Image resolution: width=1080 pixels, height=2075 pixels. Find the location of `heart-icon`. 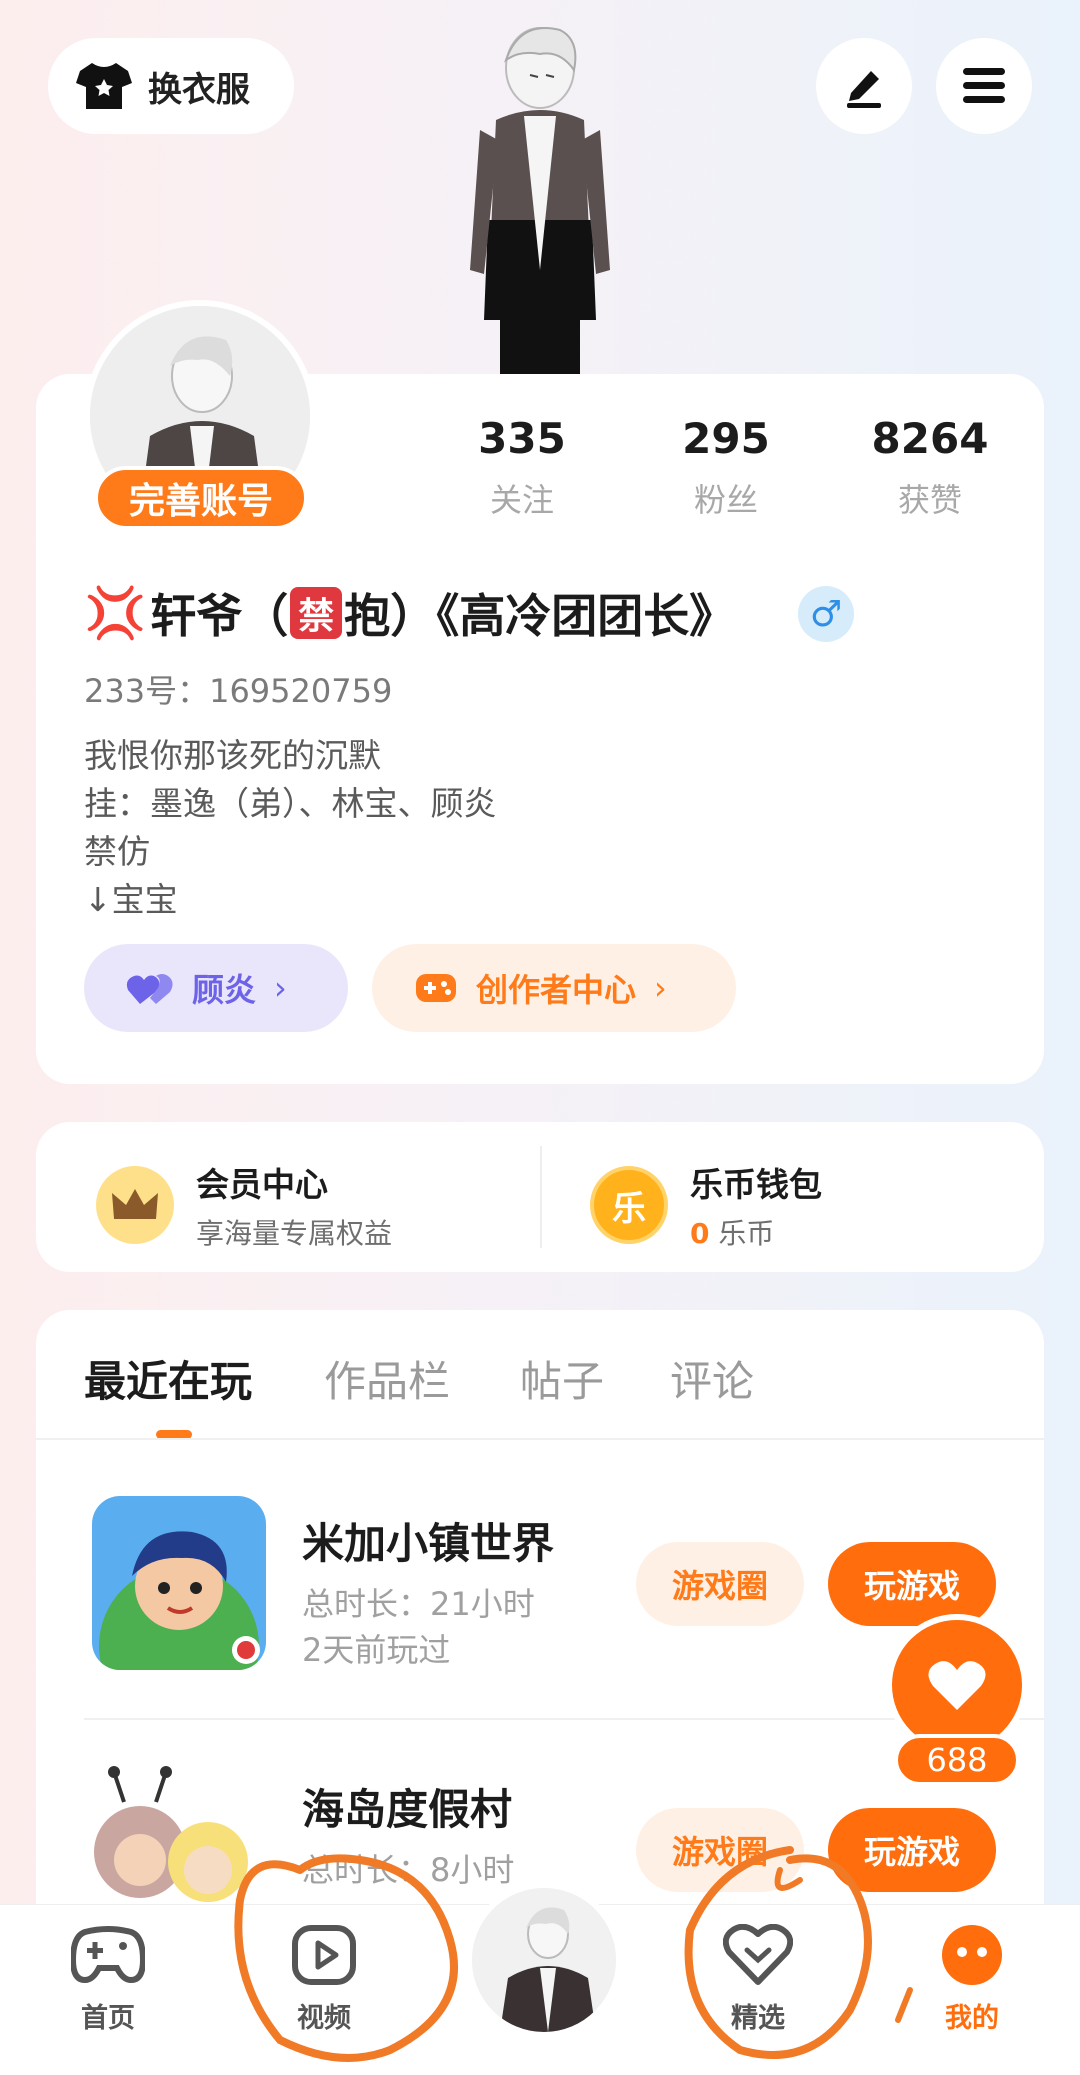

heart-icon is located at coordinates (957, 1685).